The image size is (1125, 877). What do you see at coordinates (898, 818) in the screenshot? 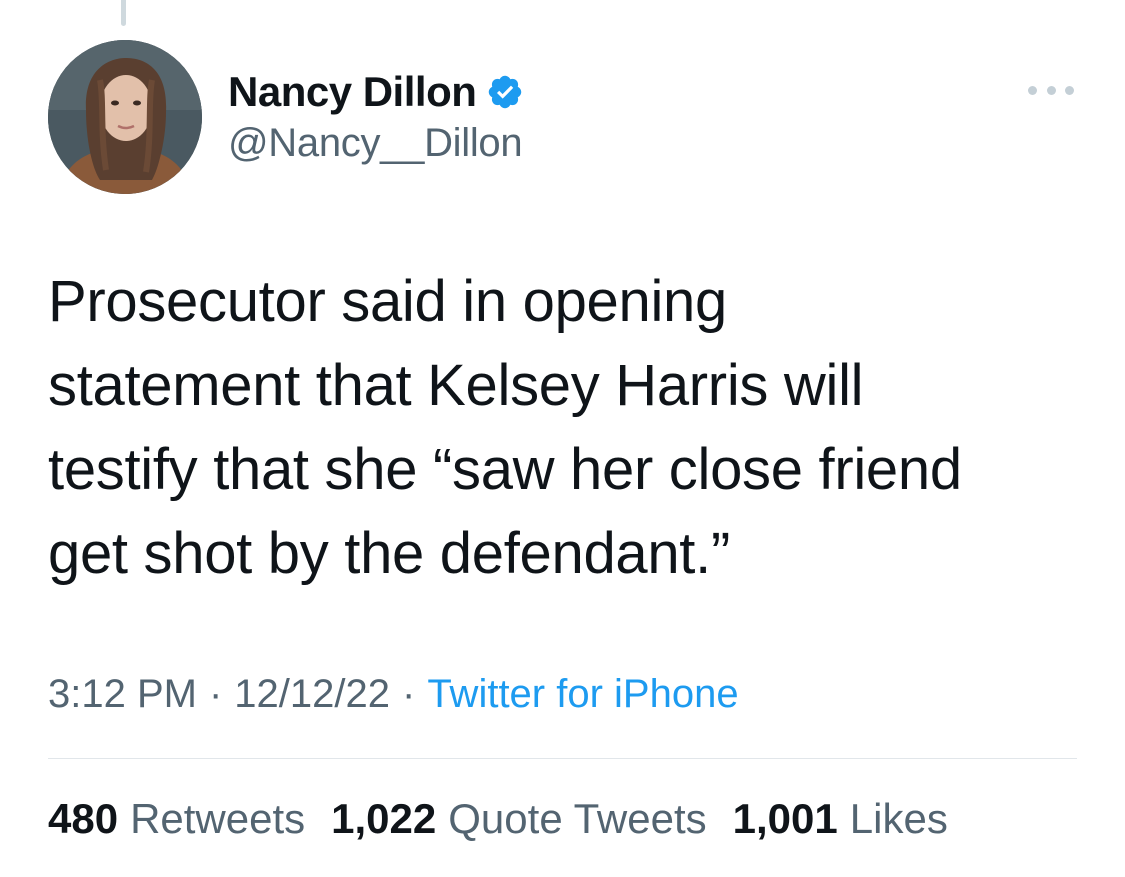
I see `likes-label: Likes` at bounding box center [898, 818].